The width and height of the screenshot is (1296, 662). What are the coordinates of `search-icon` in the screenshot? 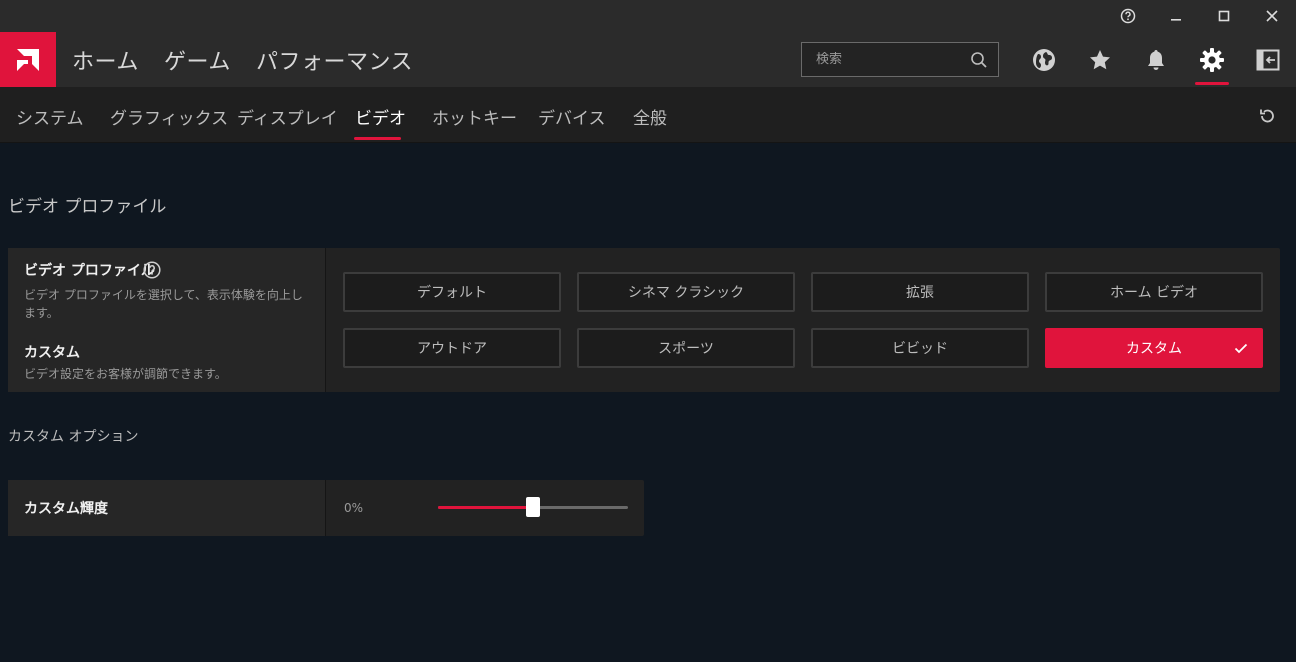 It's located at (979, 62).